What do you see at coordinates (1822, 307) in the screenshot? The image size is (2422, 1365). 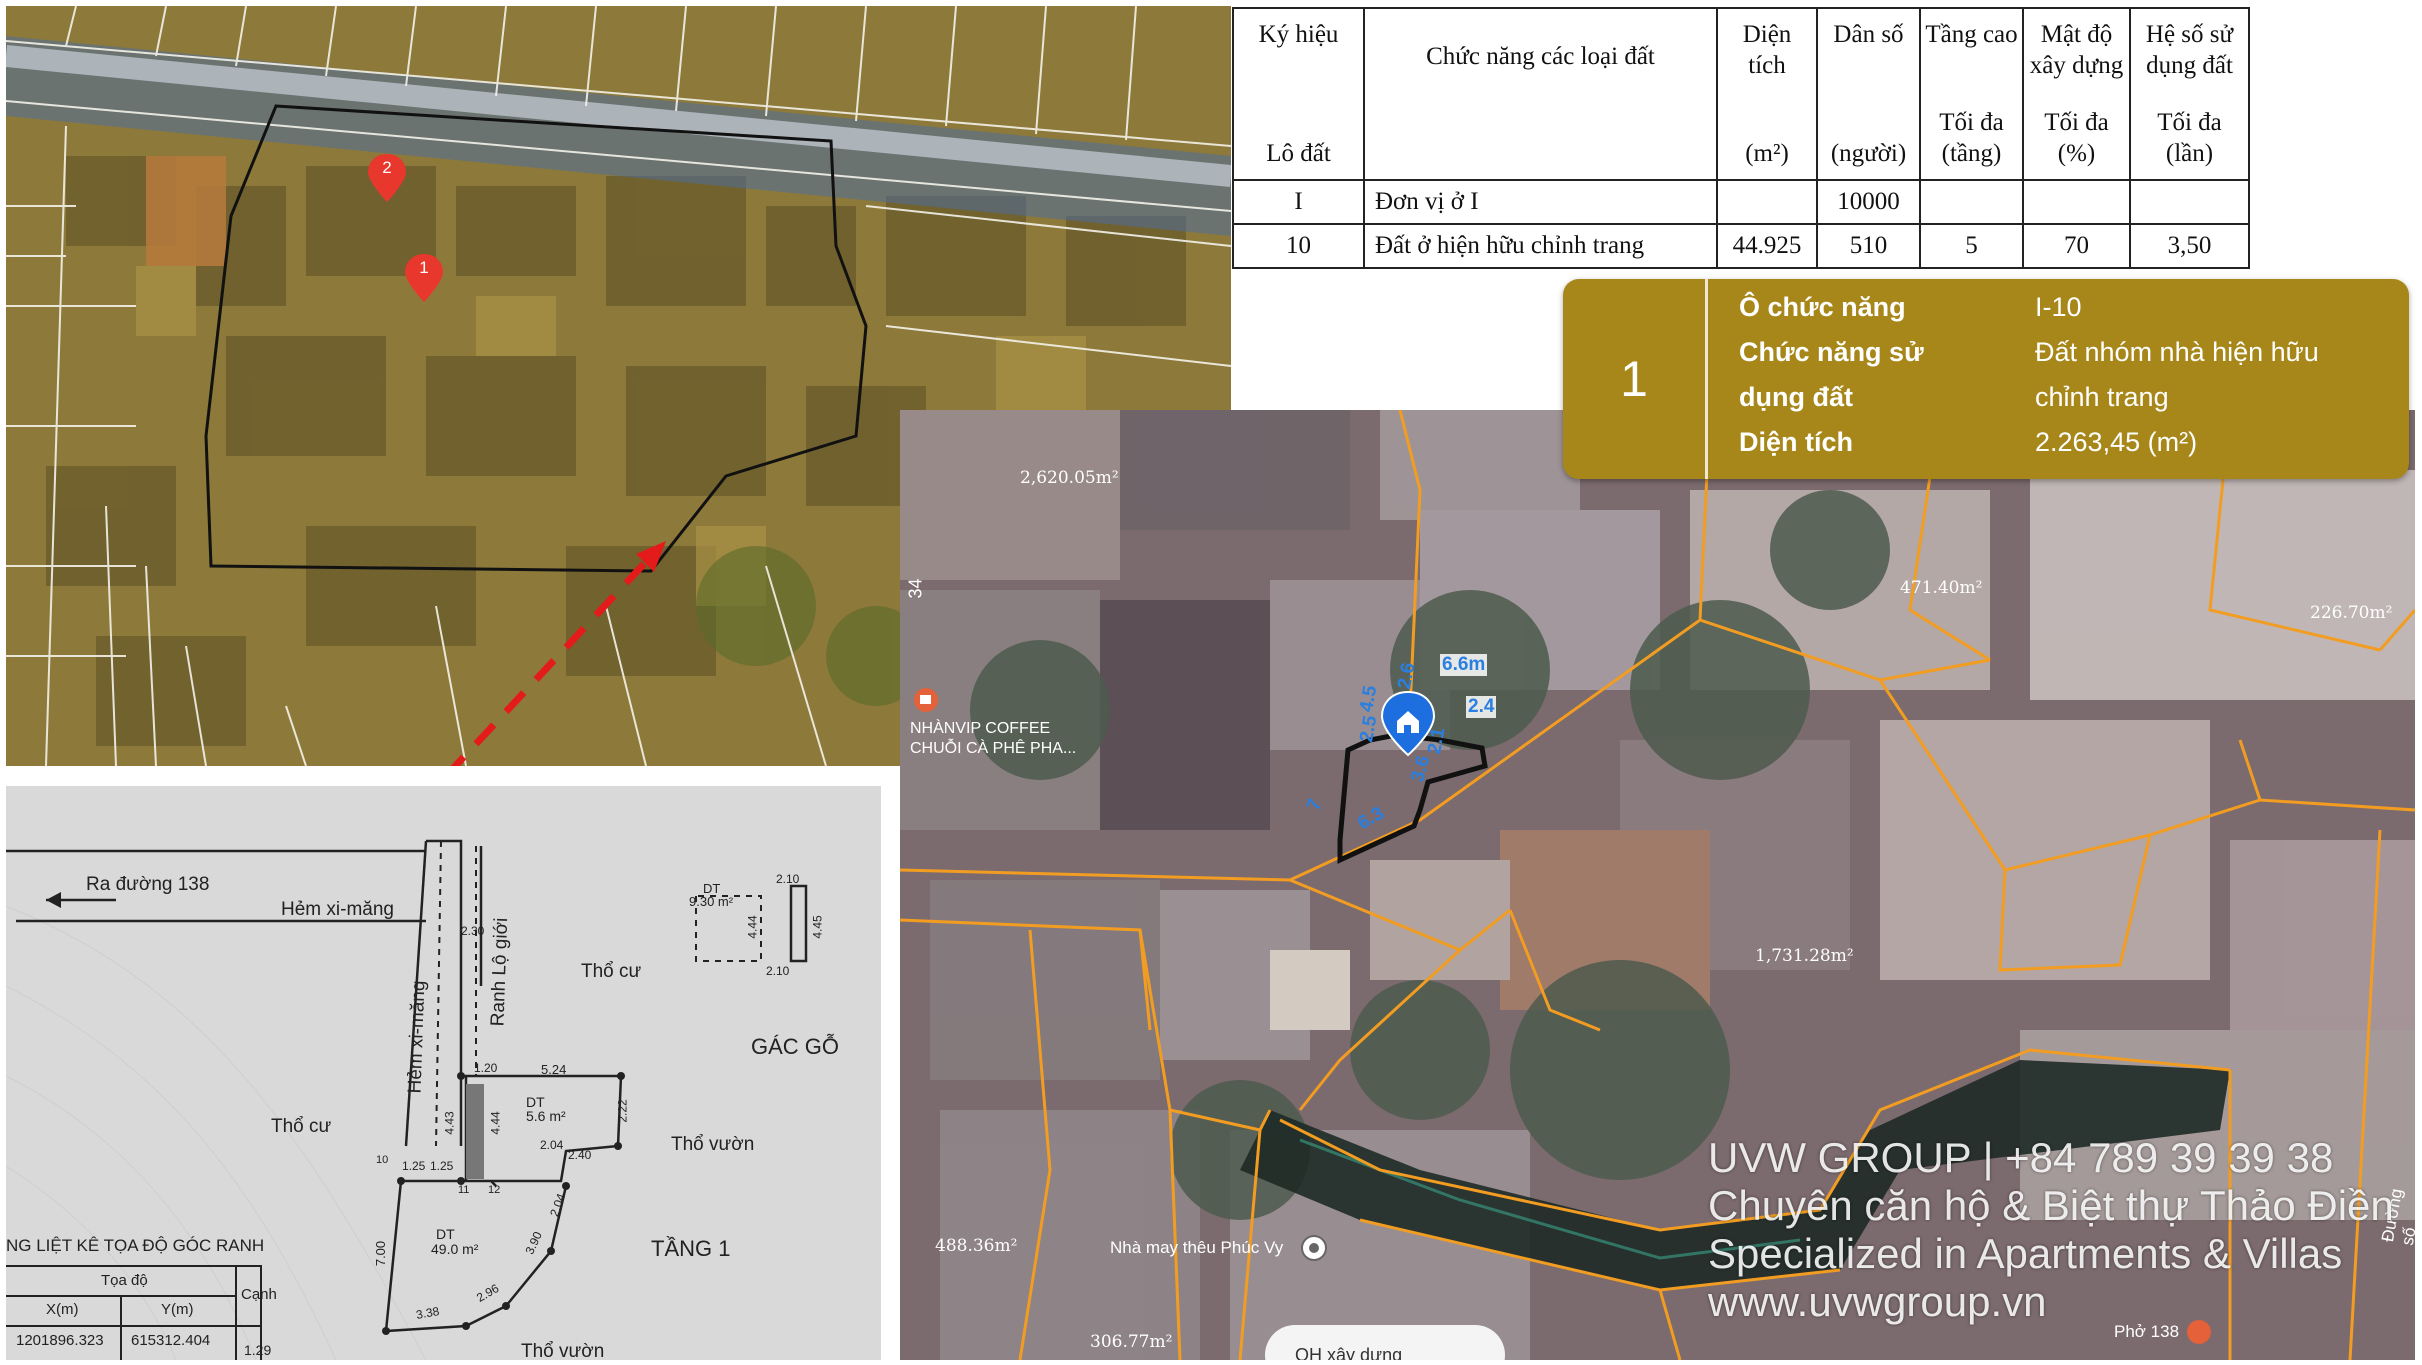 I see `card-label: Ô chức năng` at bounding box center [1822, 307].